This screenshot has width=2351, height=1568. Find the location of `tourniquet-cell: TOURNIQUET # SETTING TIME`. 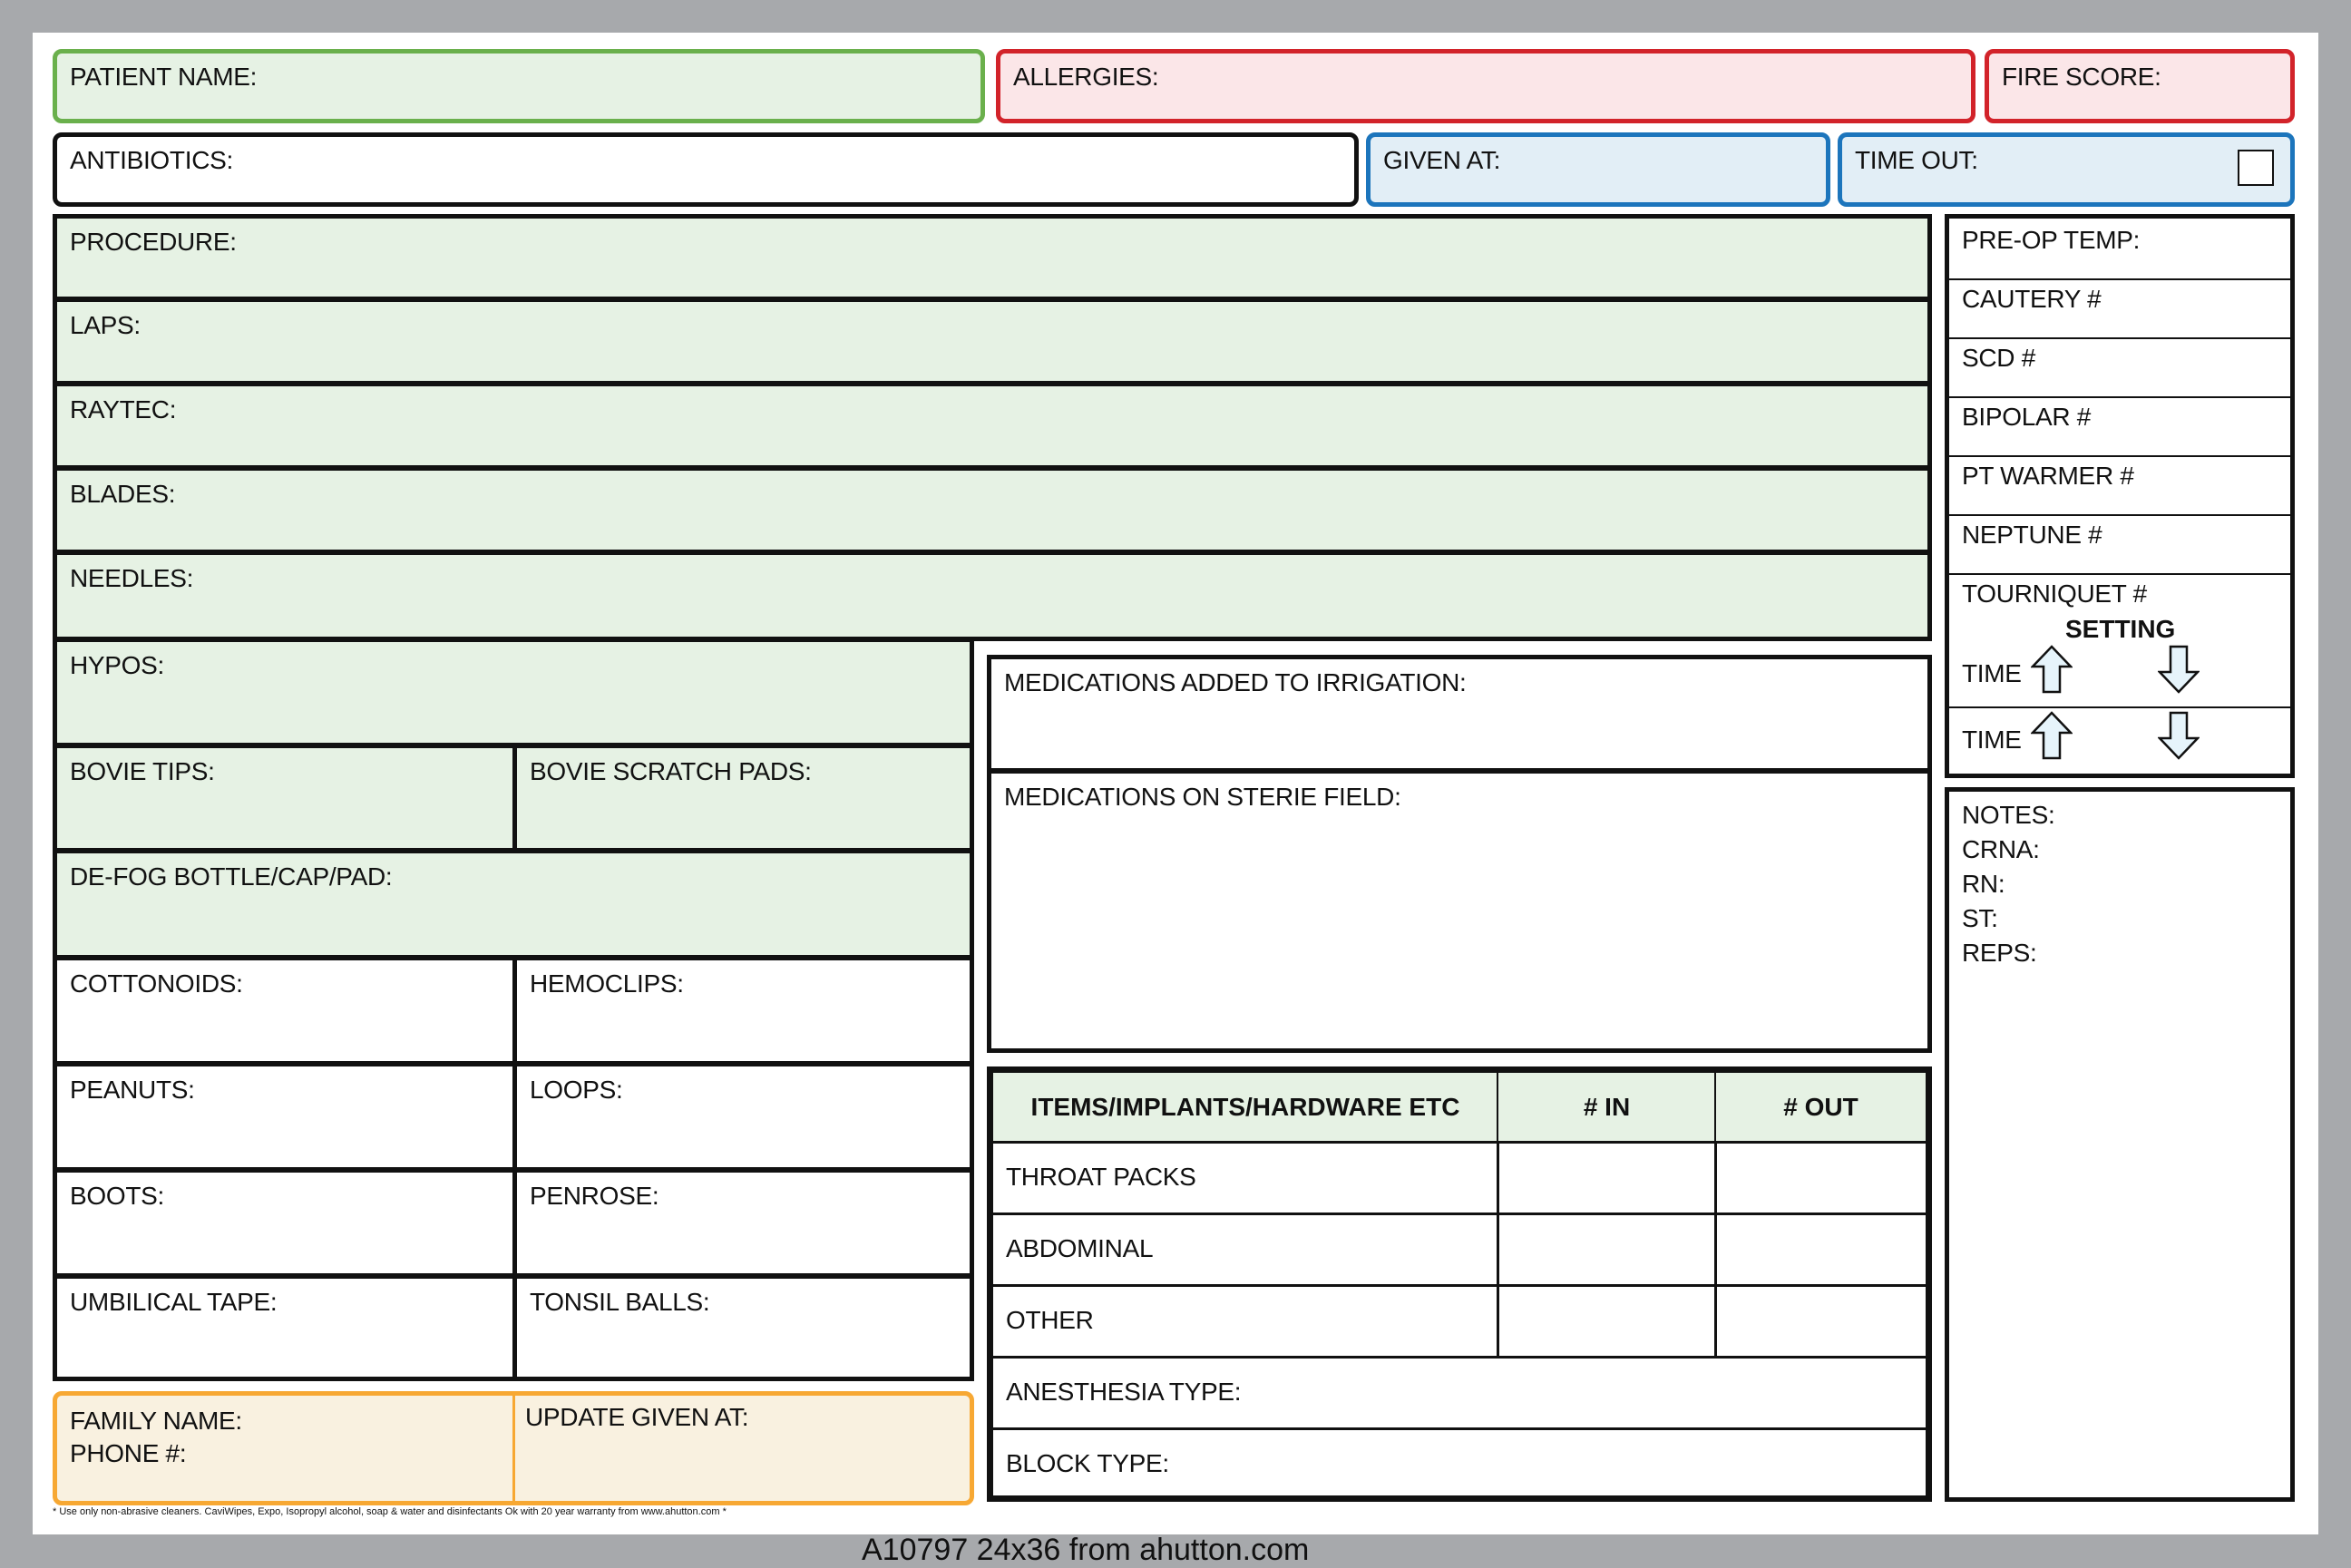

tourniquet-cell: TOURNIQUET # SETTING TIME is located at coordinates (2119, 640).